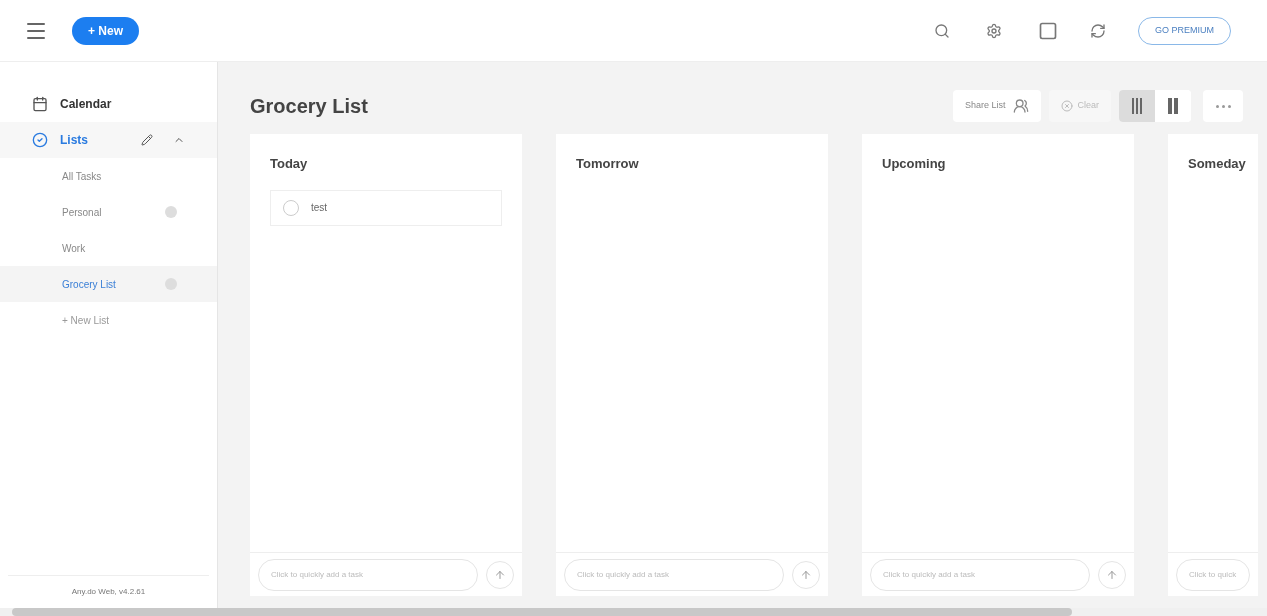 The width and height of the screenshot is (1267, 616). I want to click on list-item: Personal, so click(108, 212).